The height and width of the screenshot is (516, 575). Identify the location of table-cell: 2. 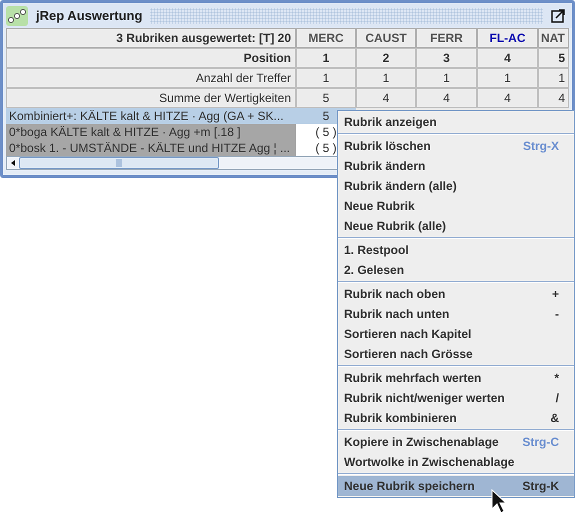
(386, 58).